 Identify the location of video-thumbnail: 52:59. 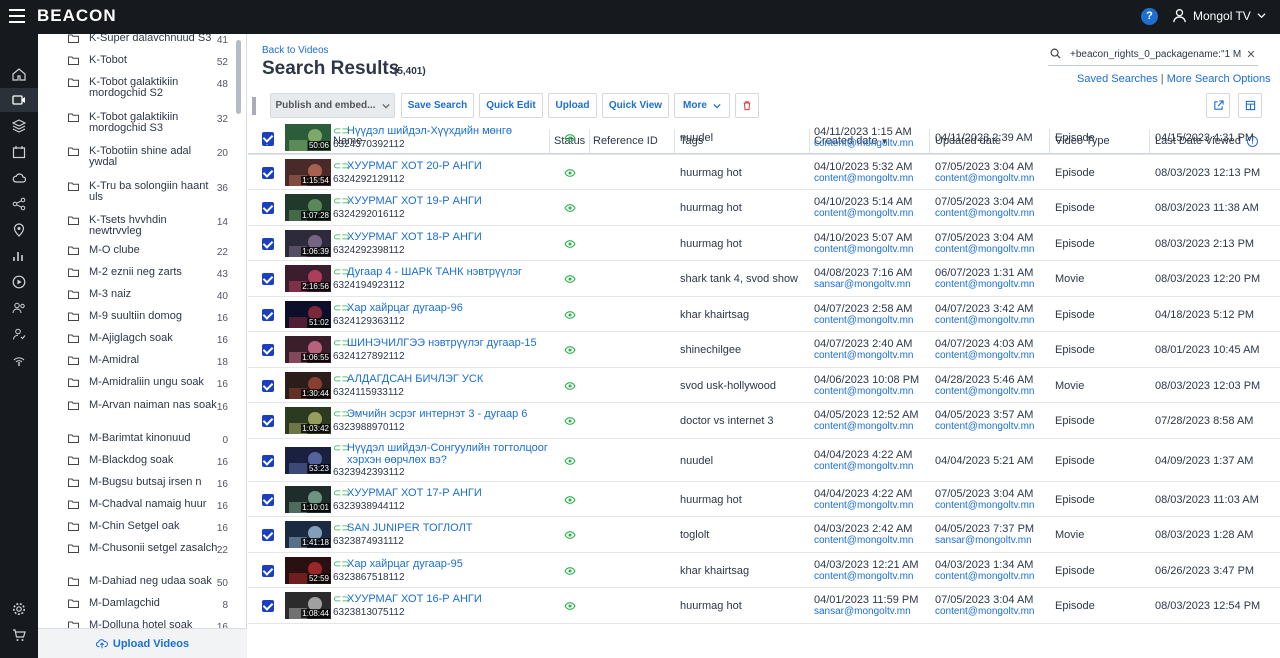
(308, 570).